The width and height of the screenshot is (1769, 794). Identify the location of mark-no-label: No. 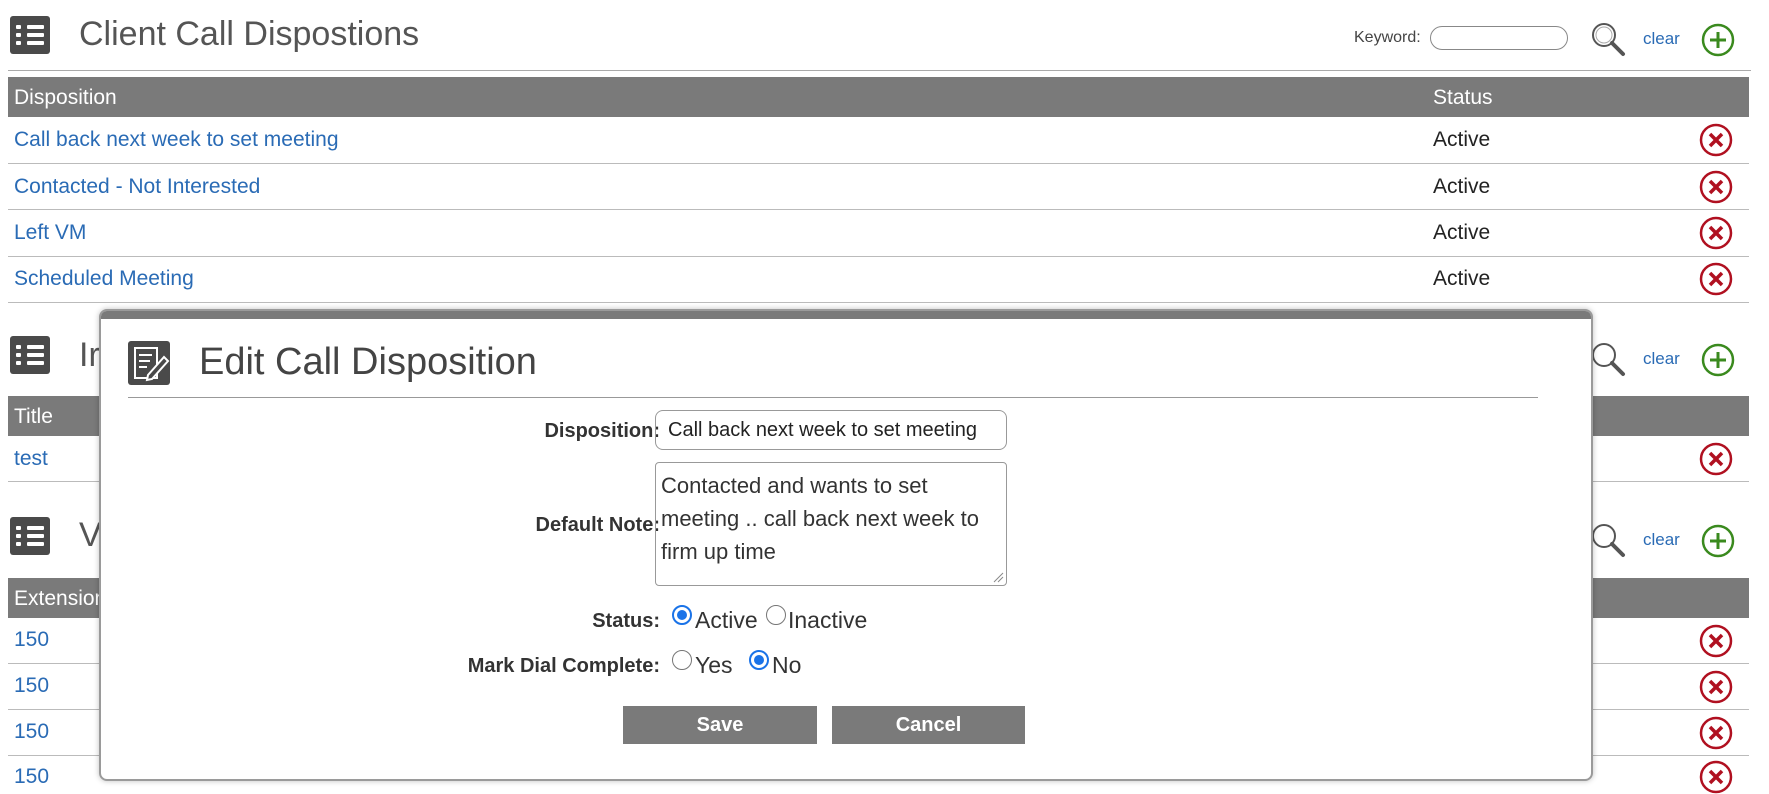
(787, 665).